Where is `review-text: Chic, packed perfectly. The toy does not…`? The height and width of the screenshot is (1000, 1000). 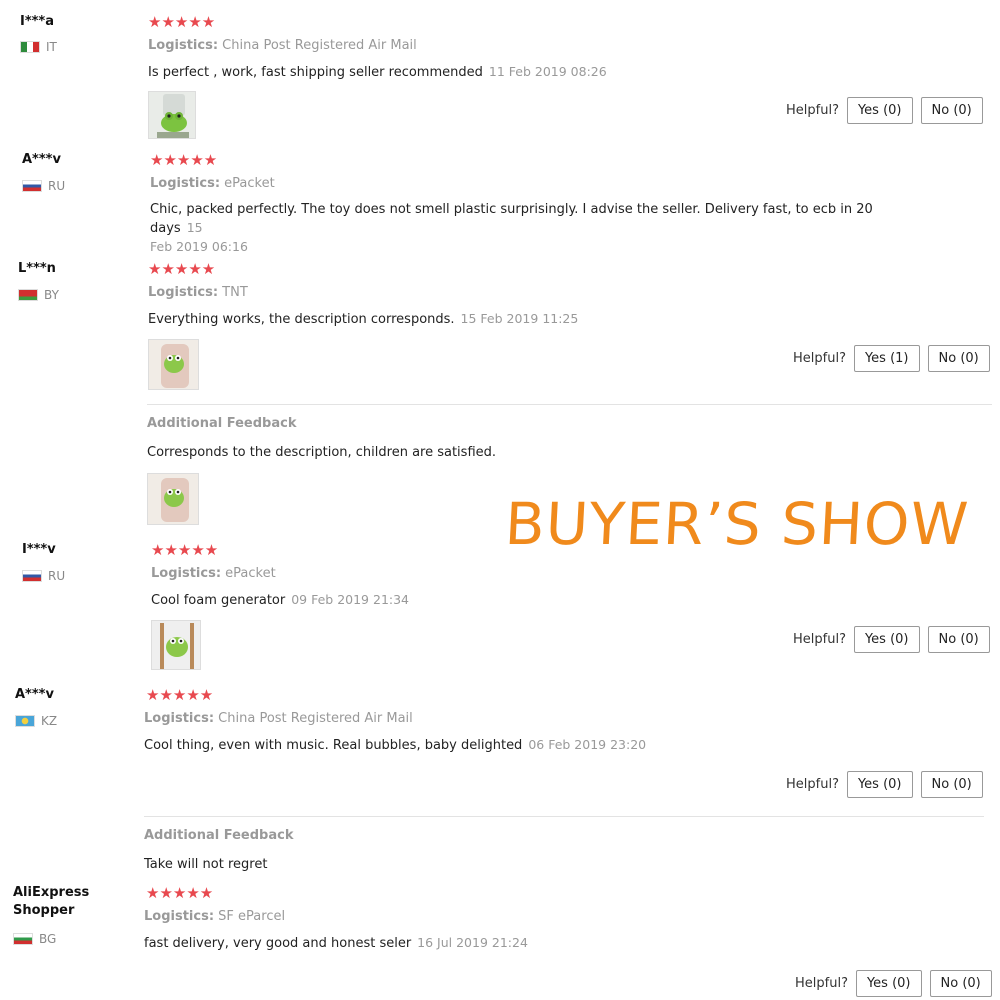
review-text: Chic, packed perfectly. The toy does not… is located at coordinates (520, 229).